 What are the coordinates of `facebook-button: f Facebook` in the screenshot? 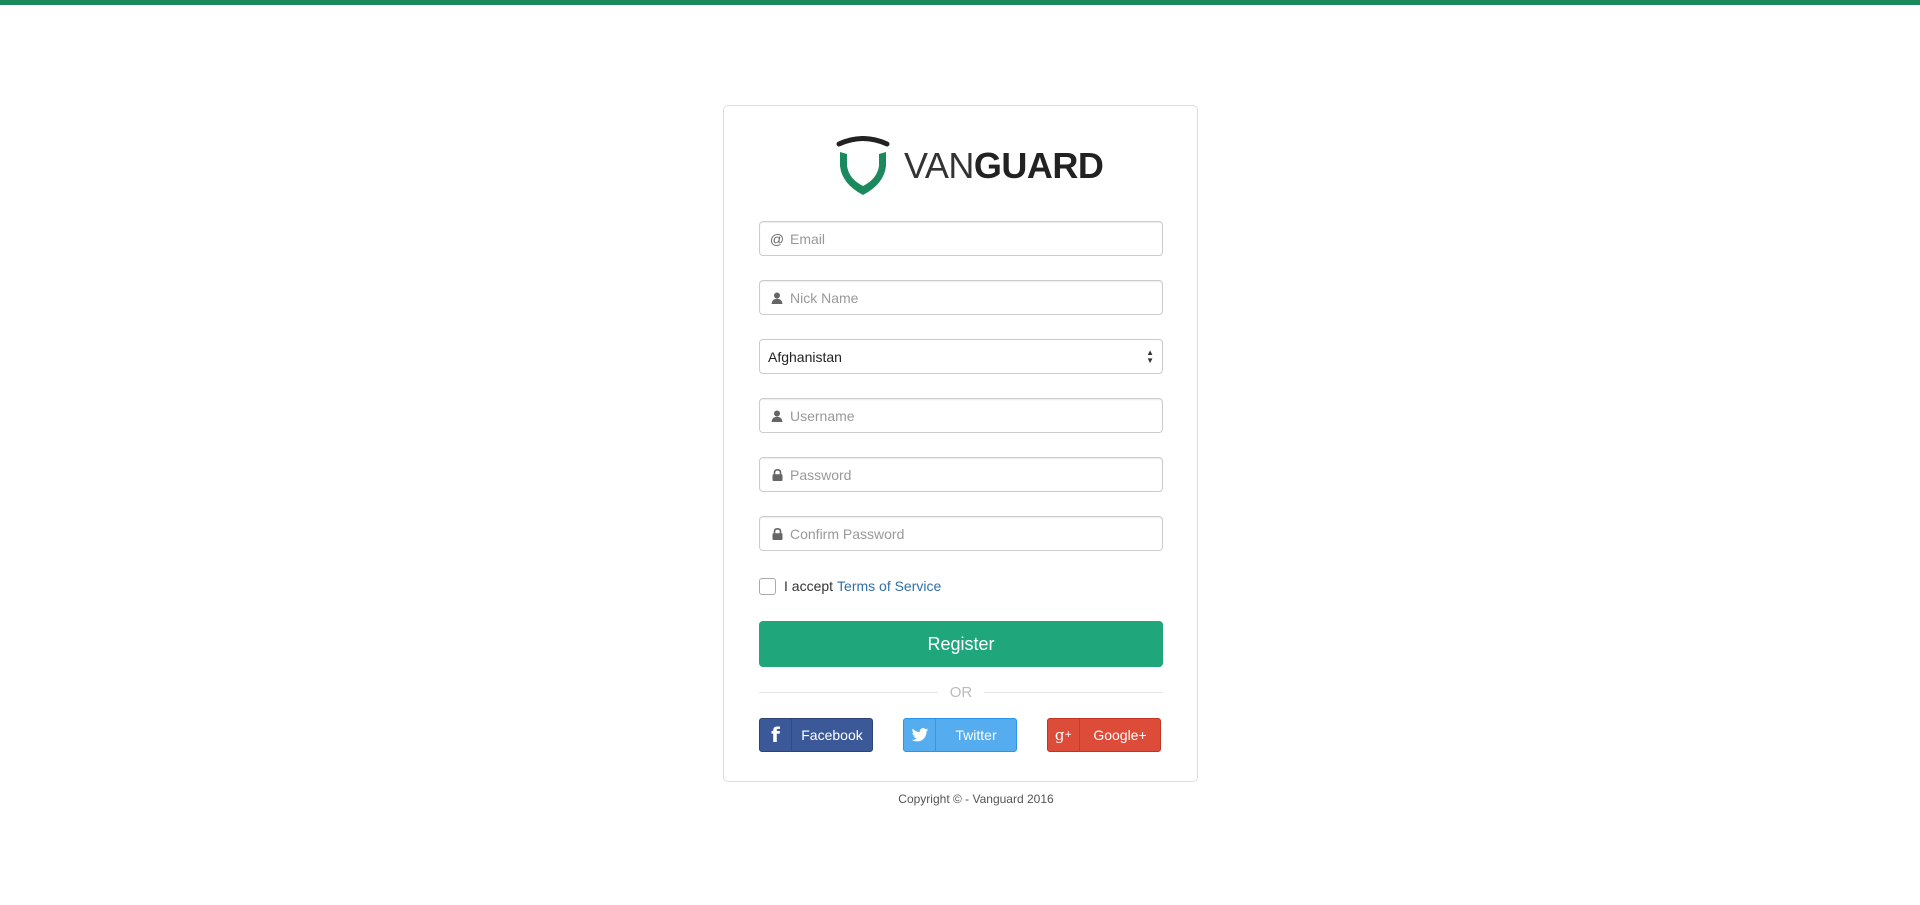 It's located at (816, 735).